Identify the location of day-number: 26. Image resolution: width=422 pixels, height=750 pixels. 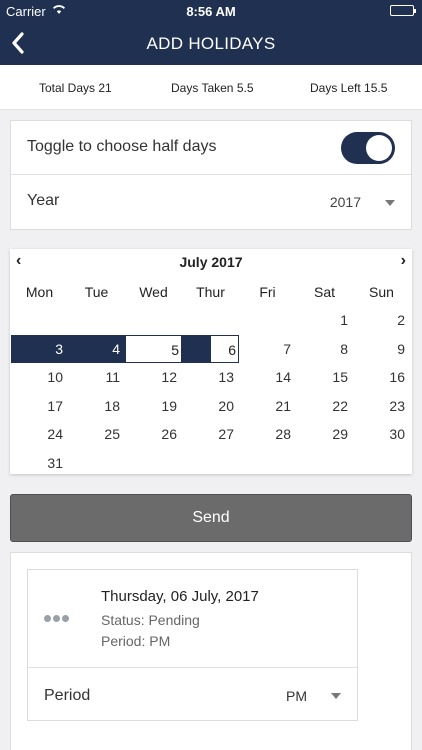
(169, 434).